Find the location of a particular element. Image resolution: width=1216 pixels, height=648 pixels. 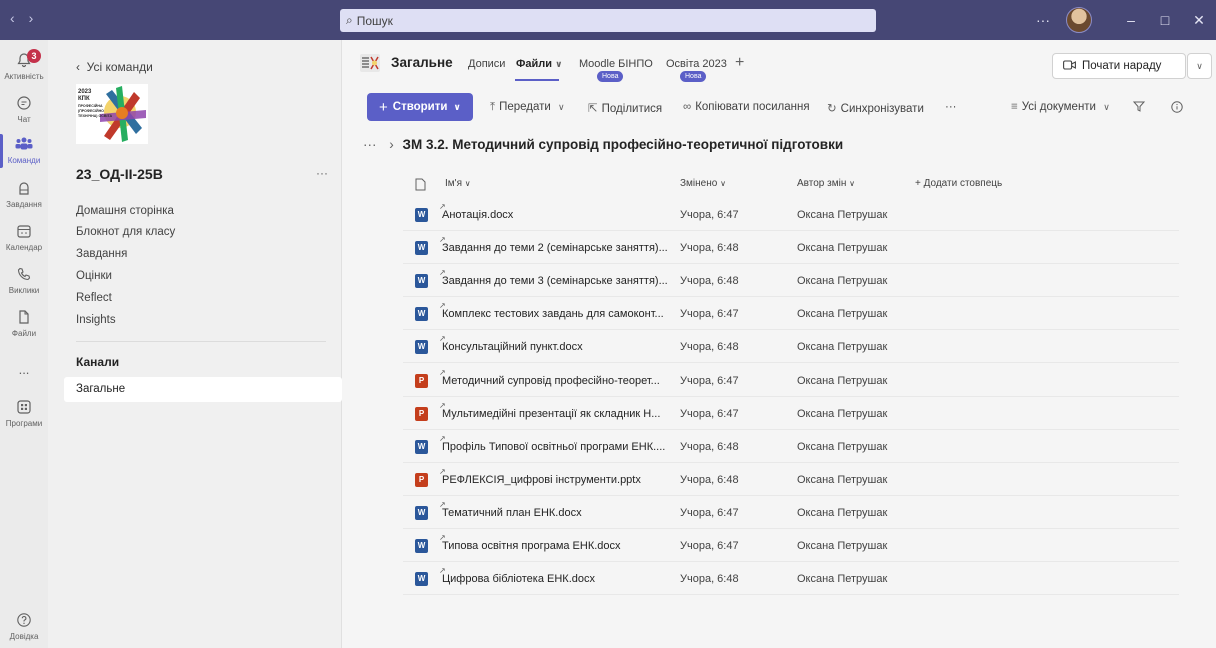

nav-link-grades: Оцінки is located at coordinates (94, 276).